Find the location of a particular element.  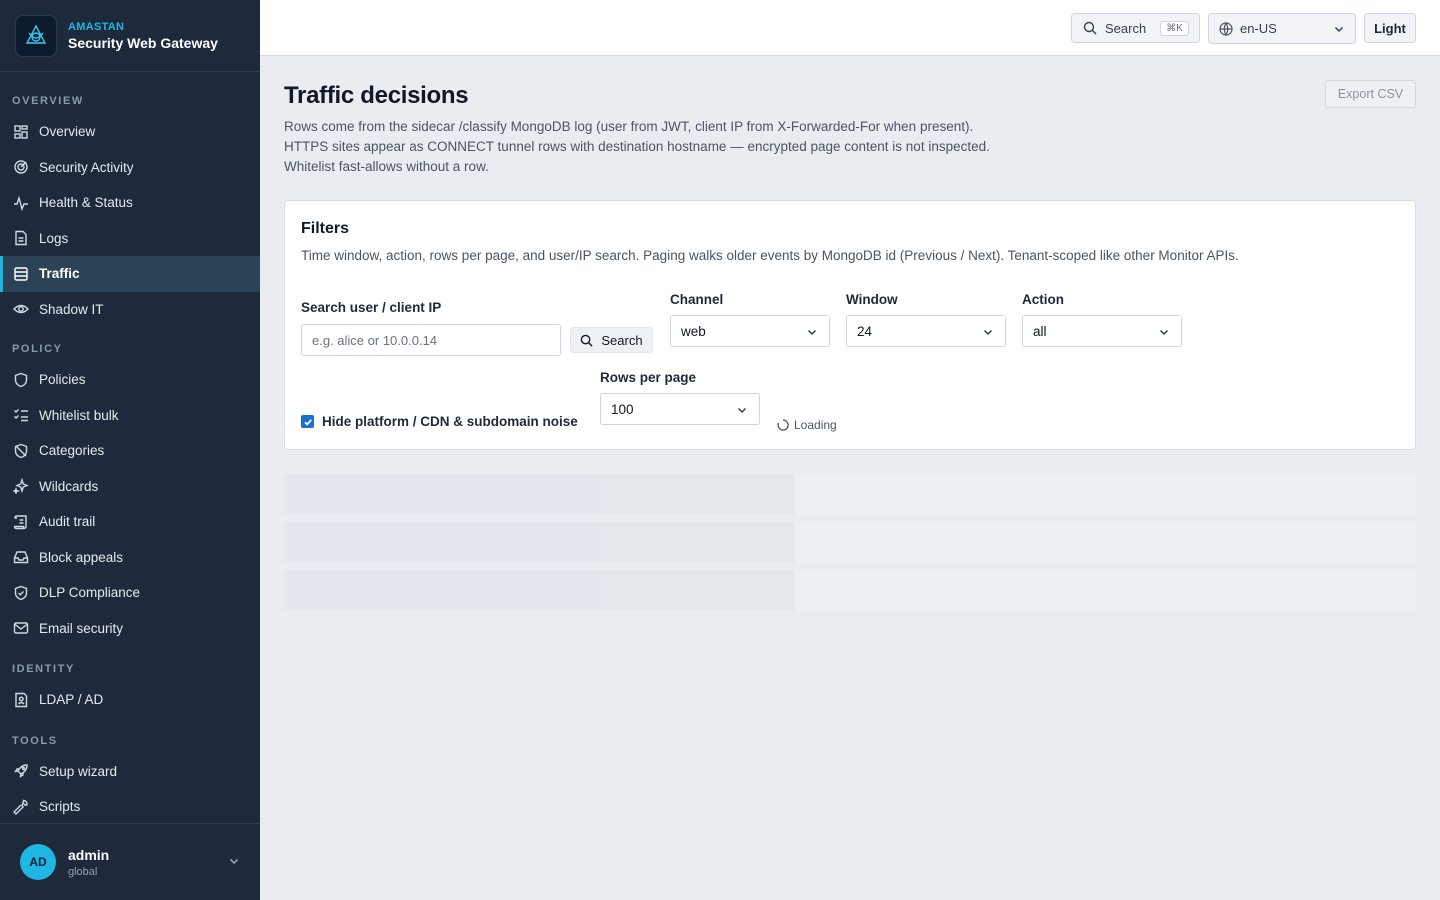

sidebar-item-whitelist-bulk: Whitelist bulk is located at coordinates (130, 416).